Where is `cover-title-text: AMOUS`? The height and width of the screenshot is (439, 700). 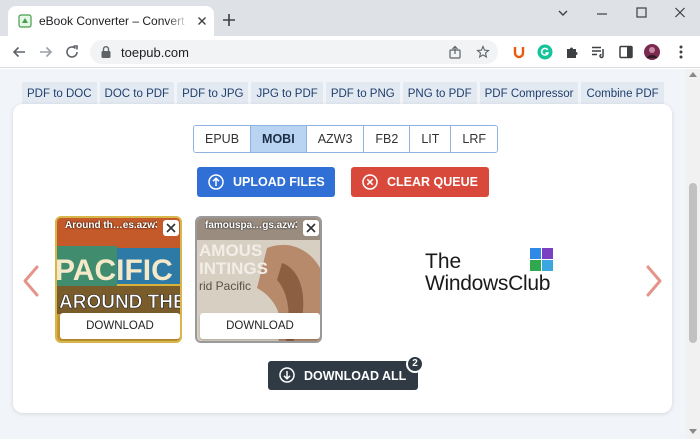 cover-title-text: AMOUS is located at coordinates (230, 250).